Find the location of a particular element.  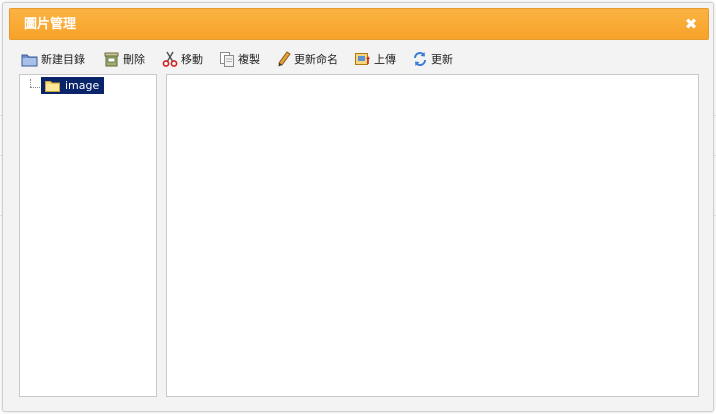

new-folder-button: 新建目錄 is located at coordinates (53, 59).